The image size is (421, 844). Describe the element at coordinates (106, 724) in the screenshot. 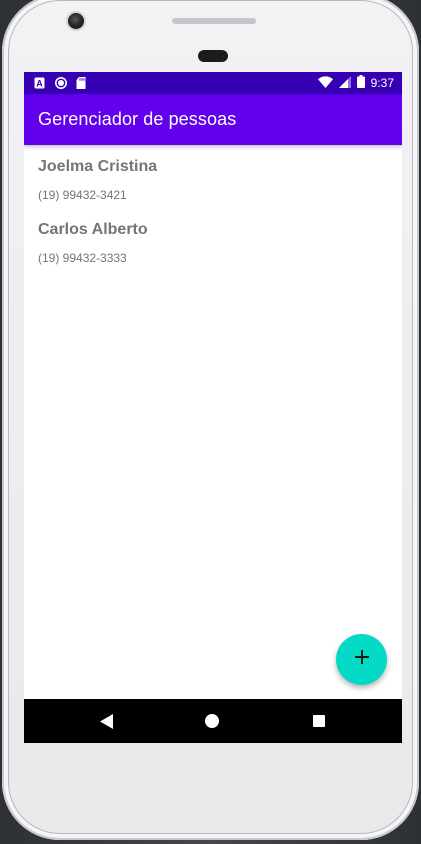

I see `back-icon` at that location.